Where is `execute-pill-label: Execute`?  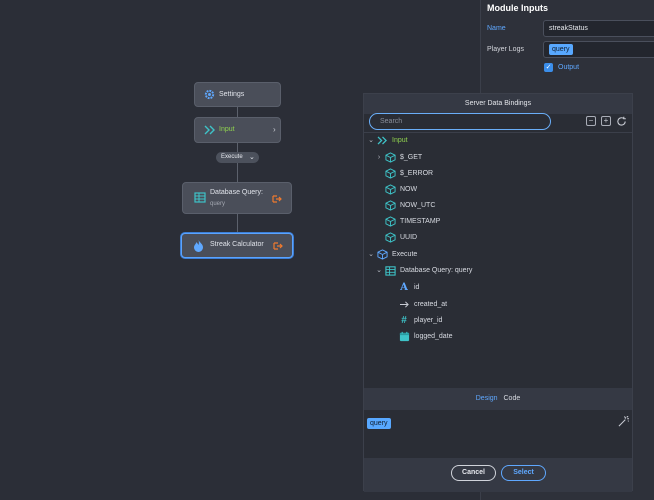
execute-pill-label: Execute is located at coordinates (232, 157).